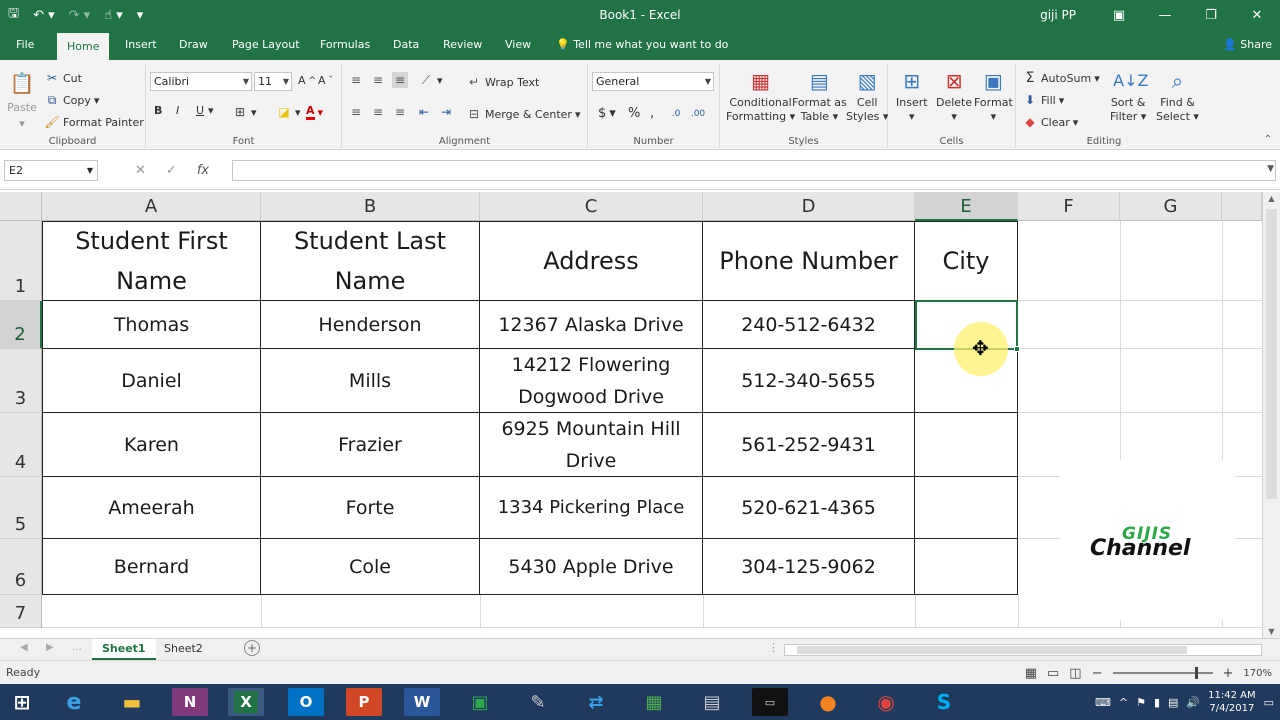 This screenshot has width=1280, height=720. Describe the element at coordinates (306, 702) in the screenshot. I see `outlook-icon: O` at that location.